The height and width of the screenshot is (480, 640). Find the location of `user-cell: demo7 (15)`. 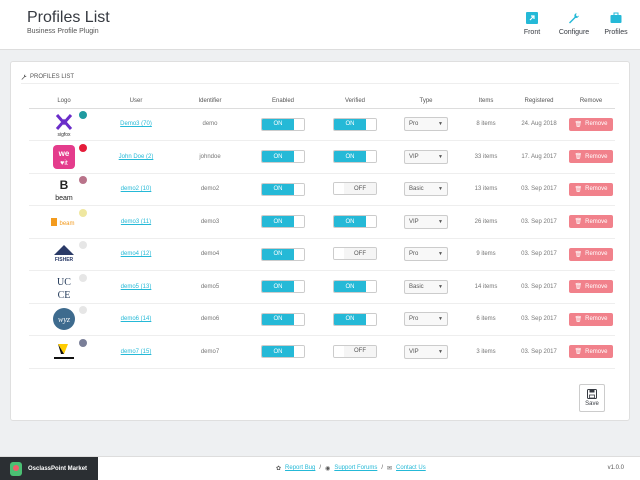

user-cell: demo7 (15) is located at coordinates (136, 352).